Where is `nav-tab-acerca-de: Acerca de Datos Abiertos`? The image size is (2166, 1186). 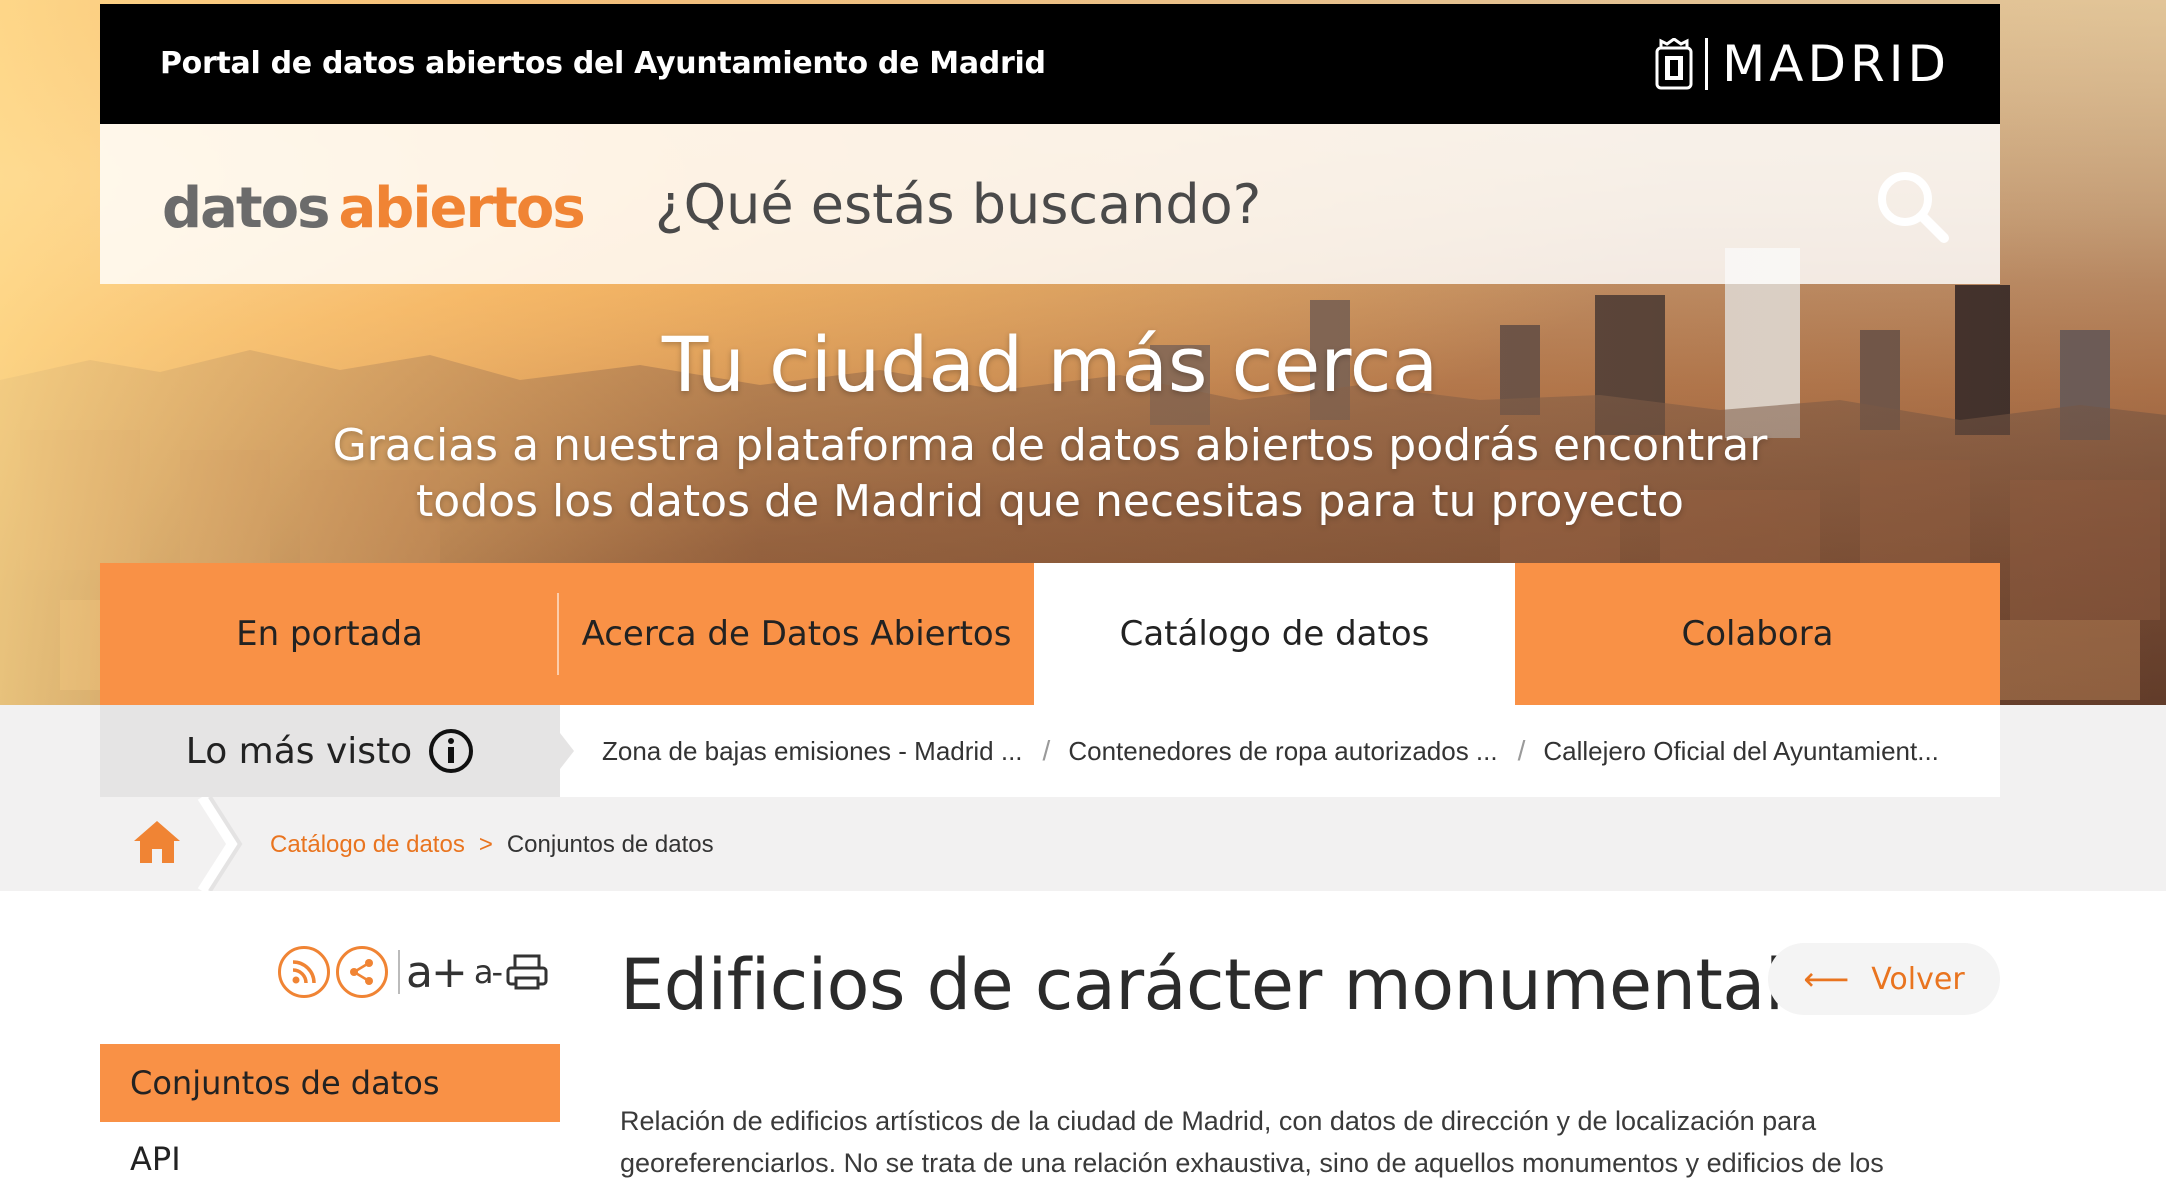
nav-tab-acerca-de: Acerca de Datos Abiertos is located at coordinates (796, 634).